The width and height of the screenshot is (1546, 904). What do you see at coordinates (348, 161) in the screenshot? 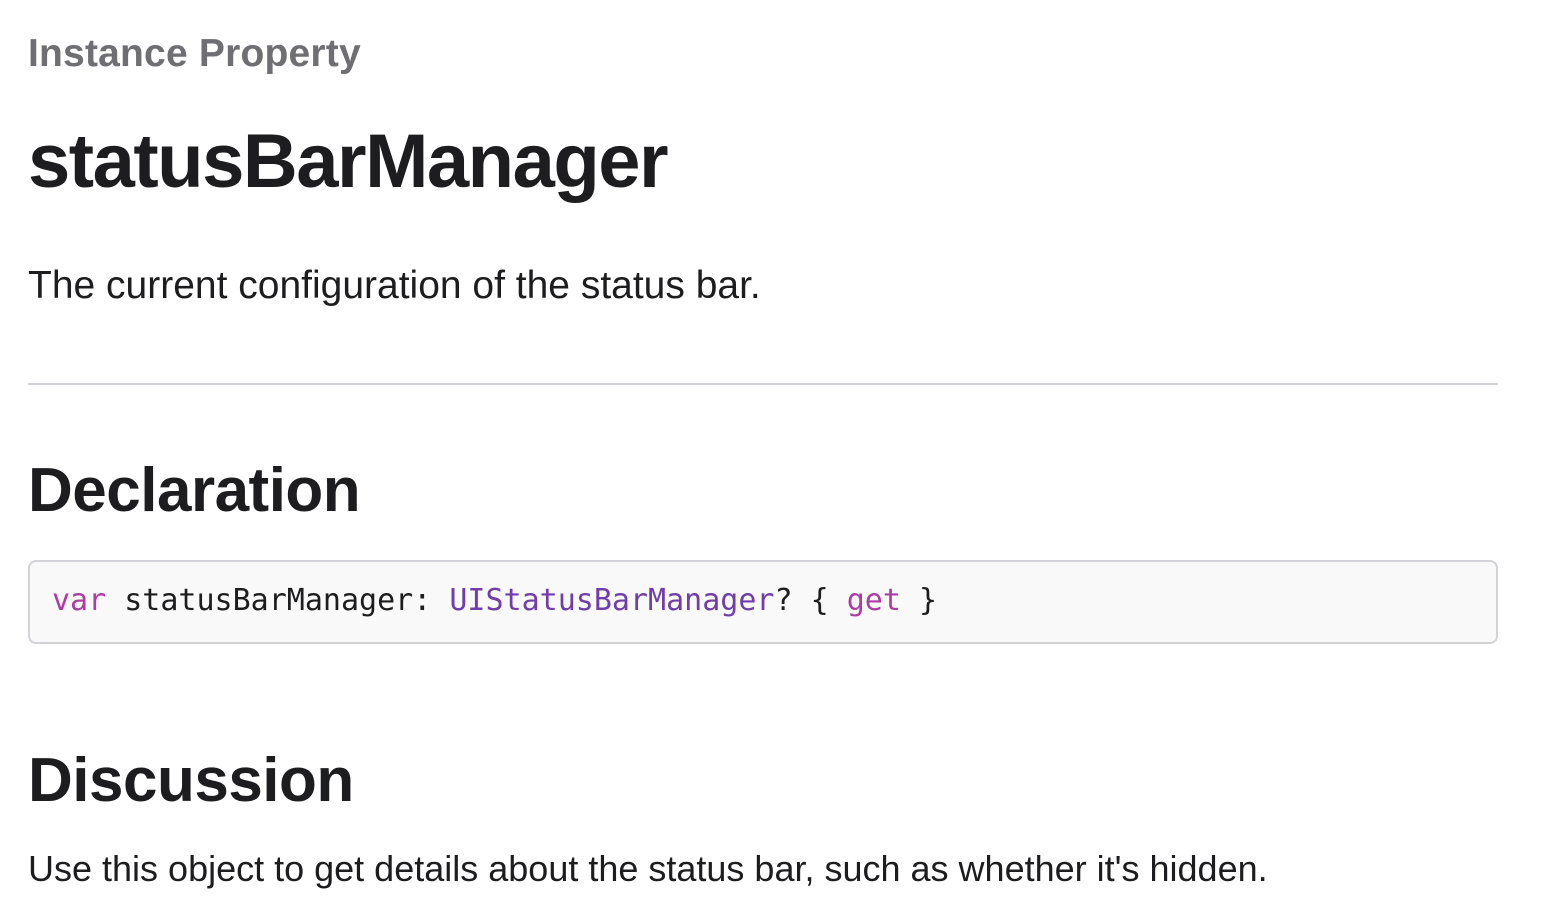
I see `page-title: statusBarManager` at bounding box center [348, 161].